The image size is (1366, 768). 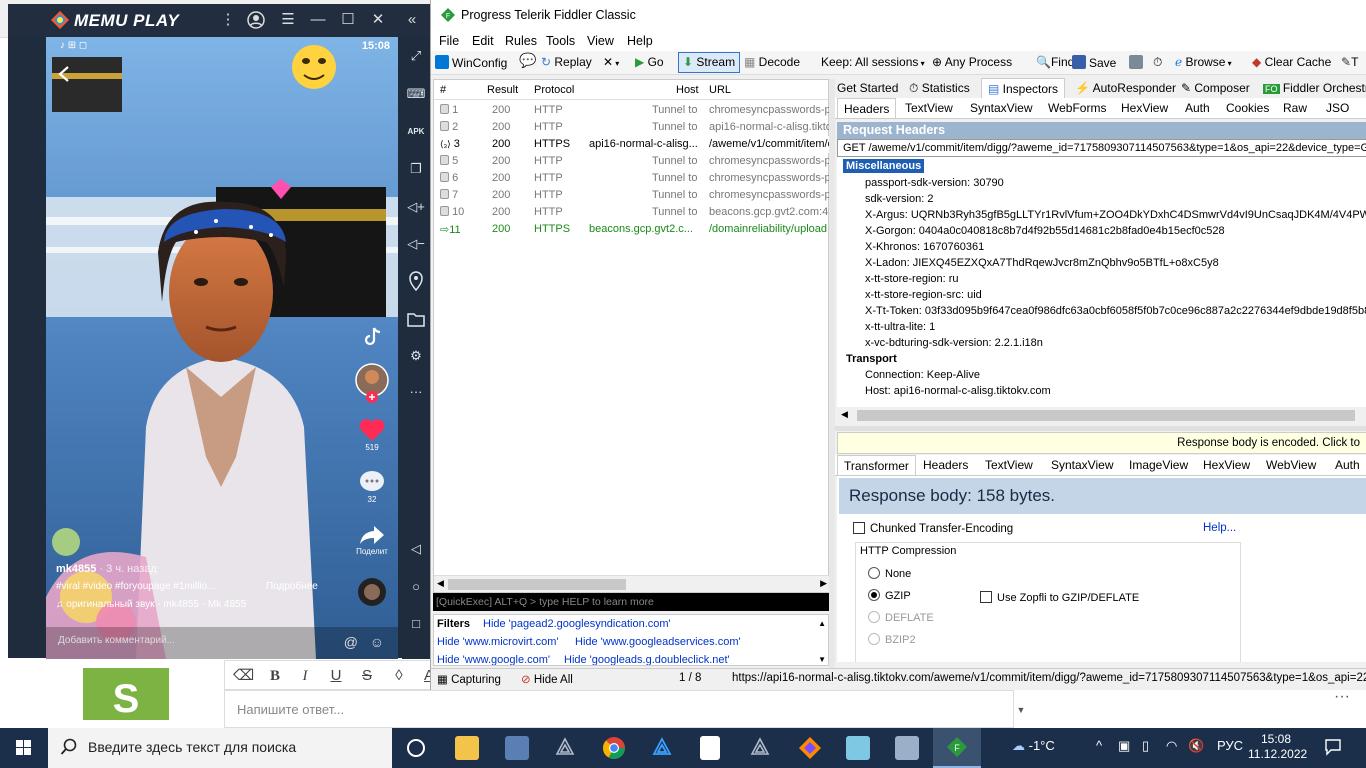 I want to click on tab-fiddler-orchestra: FO Fiddler Orchestra, so click(x=1314, y=88).